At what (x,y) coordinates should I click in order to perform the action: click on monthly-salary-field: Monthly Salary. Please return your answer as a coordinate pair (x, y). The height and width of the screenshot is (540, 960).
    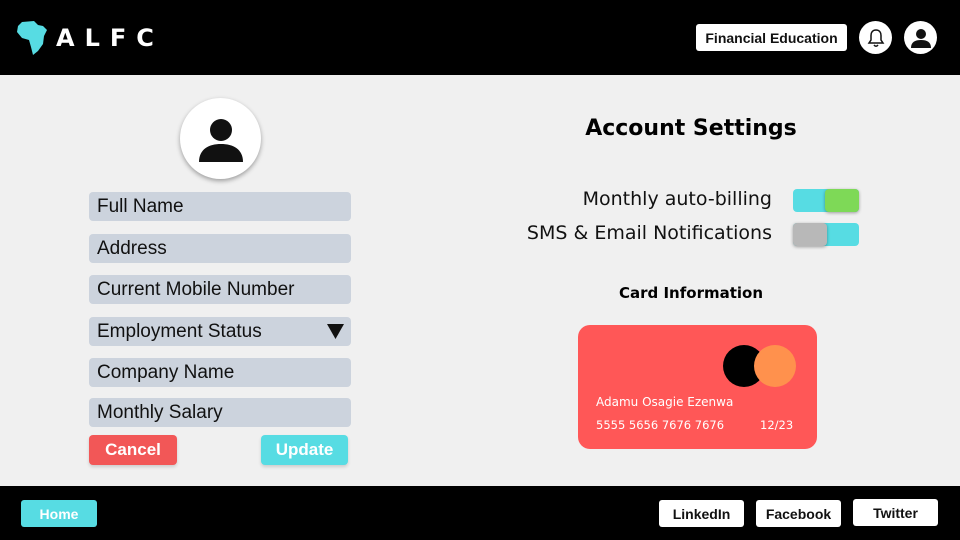
    Looking at the image, I should click on (220, 412).